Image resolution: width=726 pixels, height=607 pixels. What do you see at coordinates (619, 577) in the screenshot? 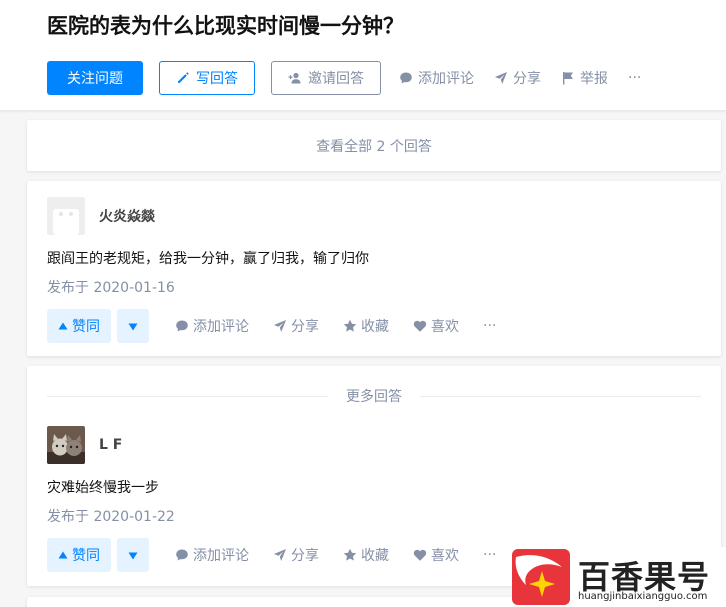
I see `watermark: 百香果号 huangjinbaixiangguo.com` at bounding box center [619, 577].